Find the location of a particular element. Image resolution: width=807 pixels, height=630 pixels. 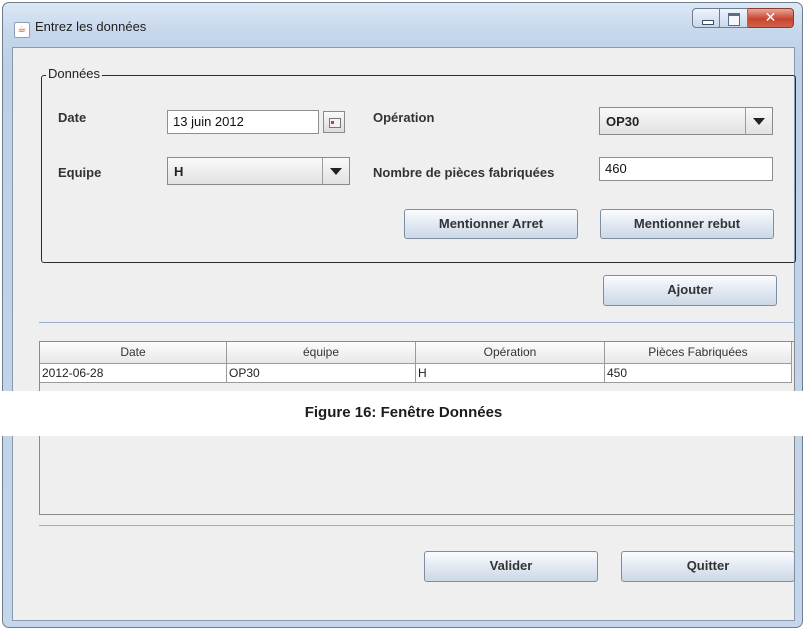

table-cell: OP30 is located at coordinates (321, 373).